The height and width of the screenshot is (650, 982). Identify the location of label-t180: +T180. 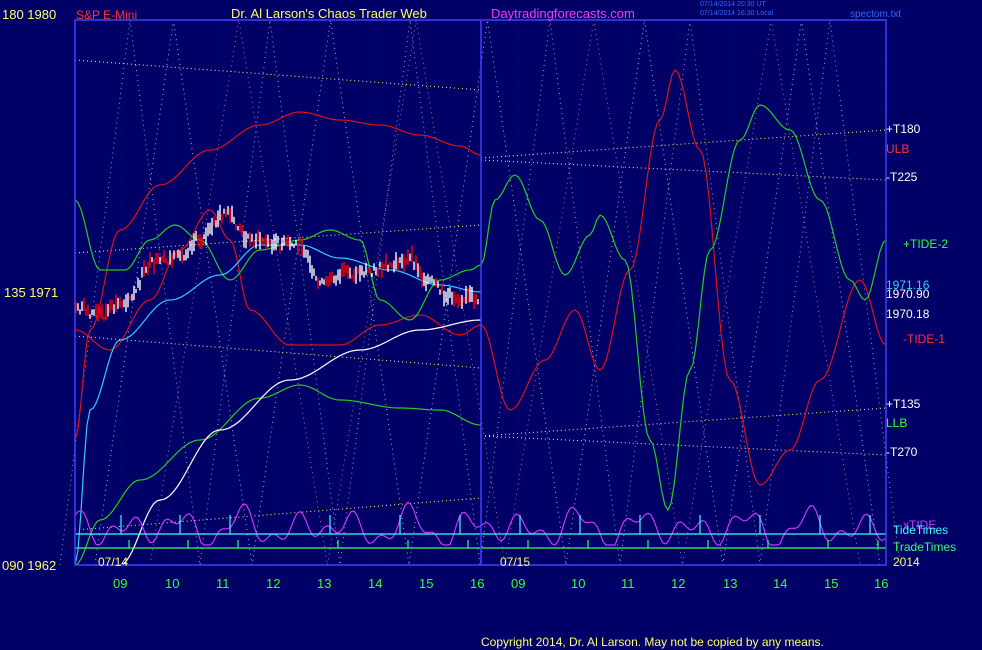
(903, 129).